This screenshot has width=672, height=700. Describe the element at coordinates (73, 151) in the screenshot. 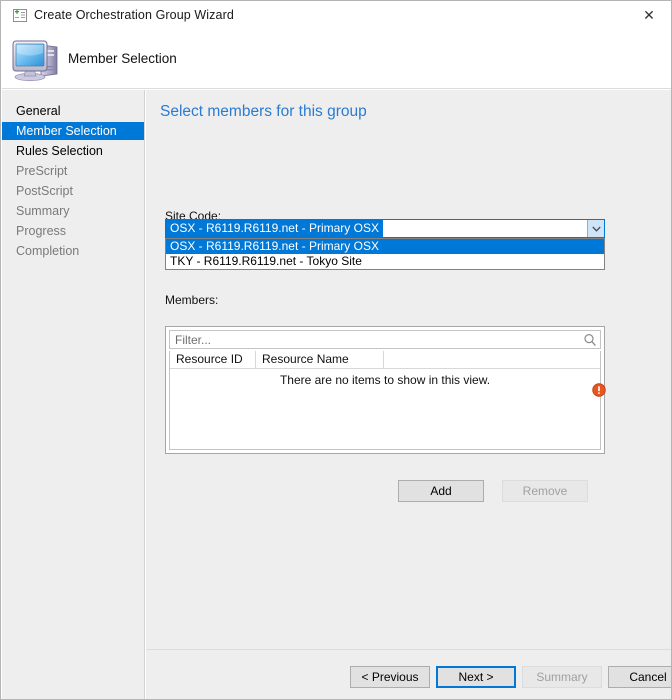

I see `sidebar-item-rules-selection: Rules Selection` at that location.